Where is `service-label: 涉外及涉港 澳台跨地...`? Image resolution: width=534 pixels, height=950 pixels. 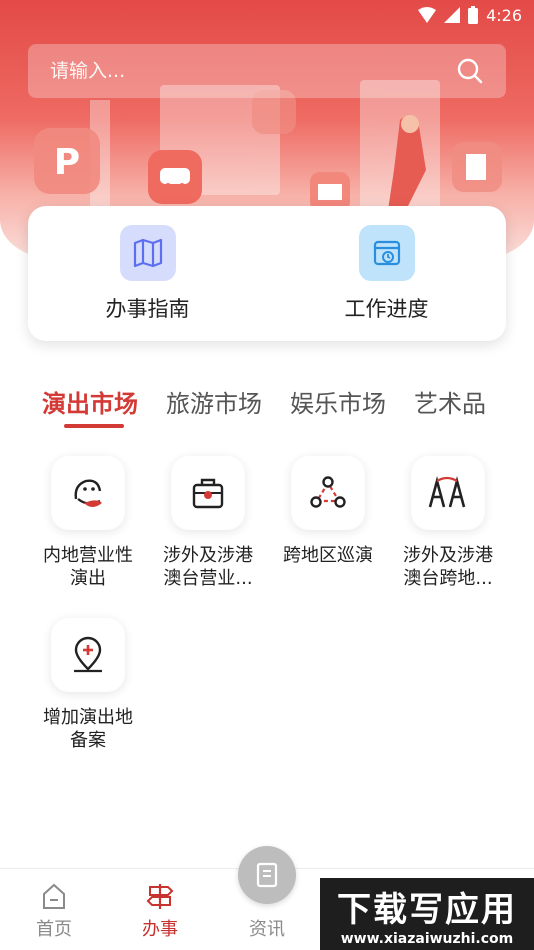 service-label: 涉外及涉港 澳台跨地... is located at coordinates (448, 567).